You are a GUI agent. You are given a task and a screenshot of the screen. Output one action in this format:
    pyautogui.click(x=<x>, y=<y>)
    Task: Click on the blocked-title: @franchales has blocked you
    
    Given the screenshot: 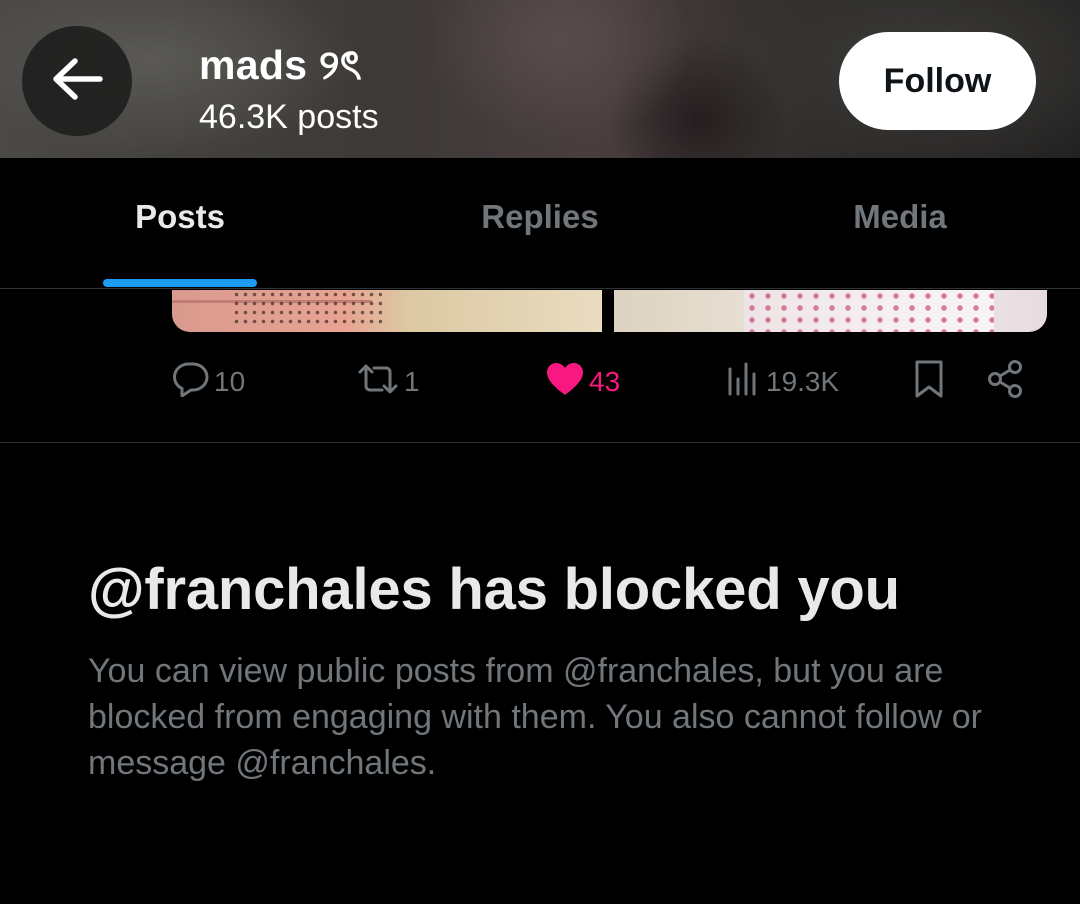 What is the action you would take?
    pyautogui.click(x=494, y=589)
    